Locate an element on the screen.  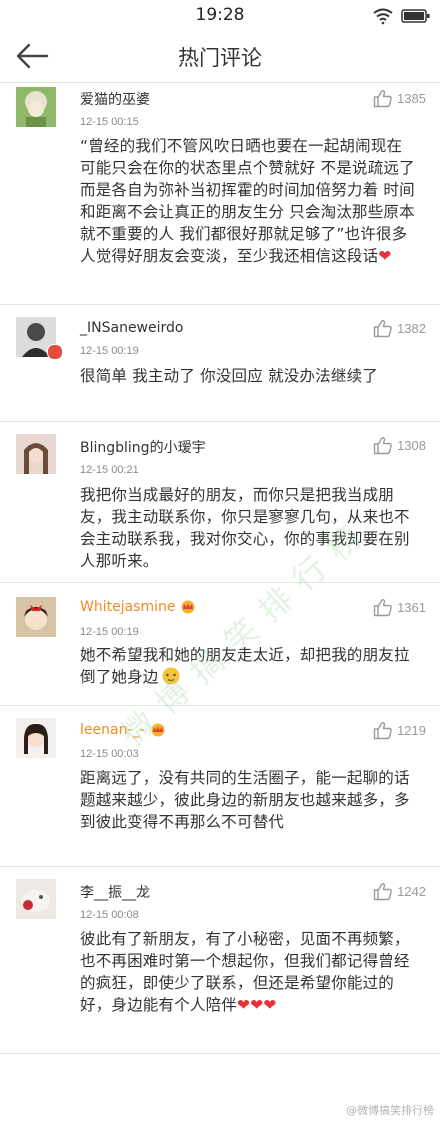
comment-body: 她不希望我和她的朋友走太近，却把我的朋友拉倒了她身边 is located at coordinates (245, 666).